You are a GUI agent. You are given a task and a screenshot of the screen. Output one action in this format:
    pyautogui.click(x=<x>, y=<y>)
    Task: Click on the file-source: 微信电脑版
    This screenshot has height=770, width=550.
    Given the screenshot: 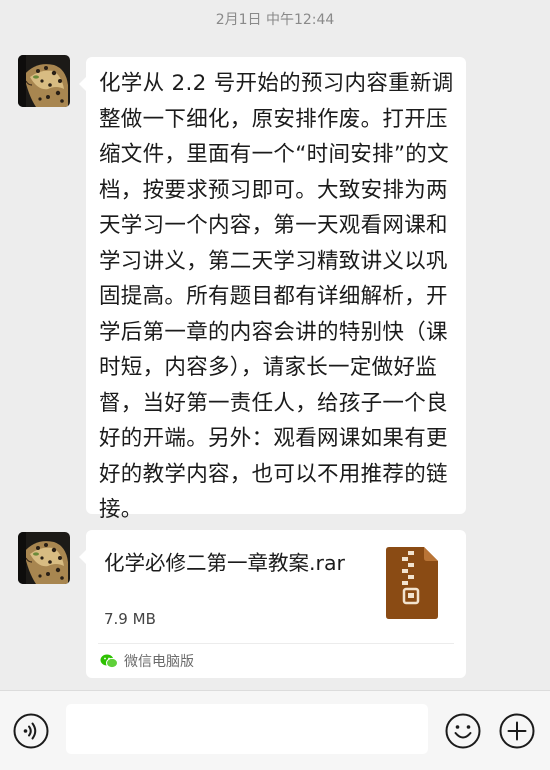 What is the action you would take?
    pyautogui.click(x=147, y=661)
    